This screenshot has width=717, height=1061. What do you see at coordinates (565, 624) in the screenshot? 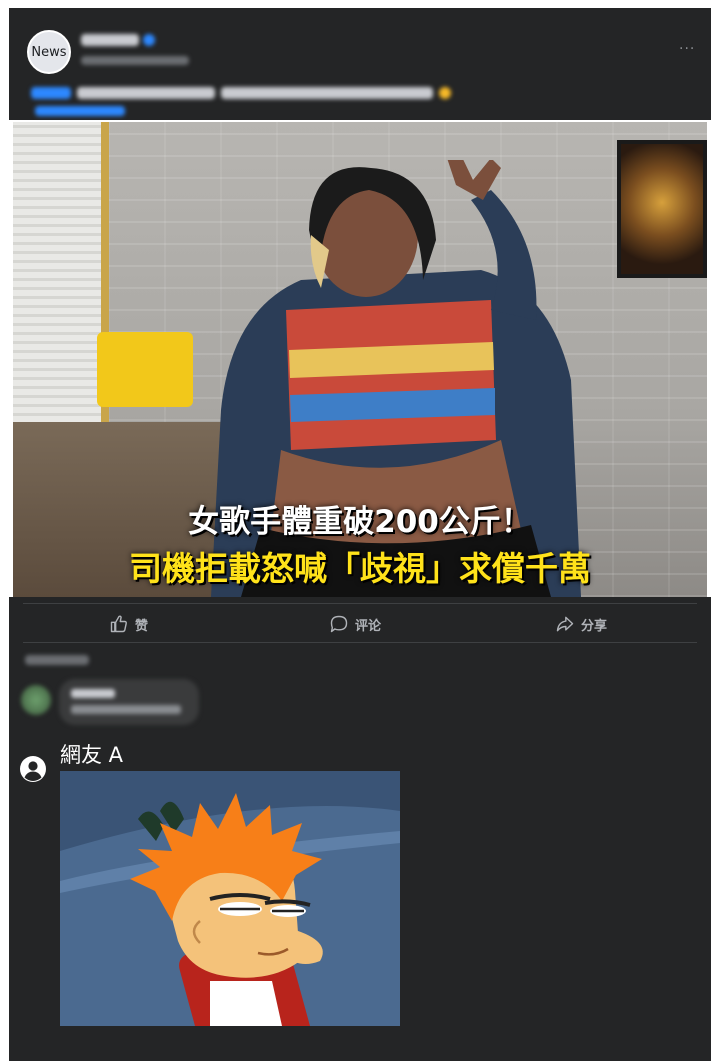
I see `share-arrow-icon` at bounding box center [565, 624].